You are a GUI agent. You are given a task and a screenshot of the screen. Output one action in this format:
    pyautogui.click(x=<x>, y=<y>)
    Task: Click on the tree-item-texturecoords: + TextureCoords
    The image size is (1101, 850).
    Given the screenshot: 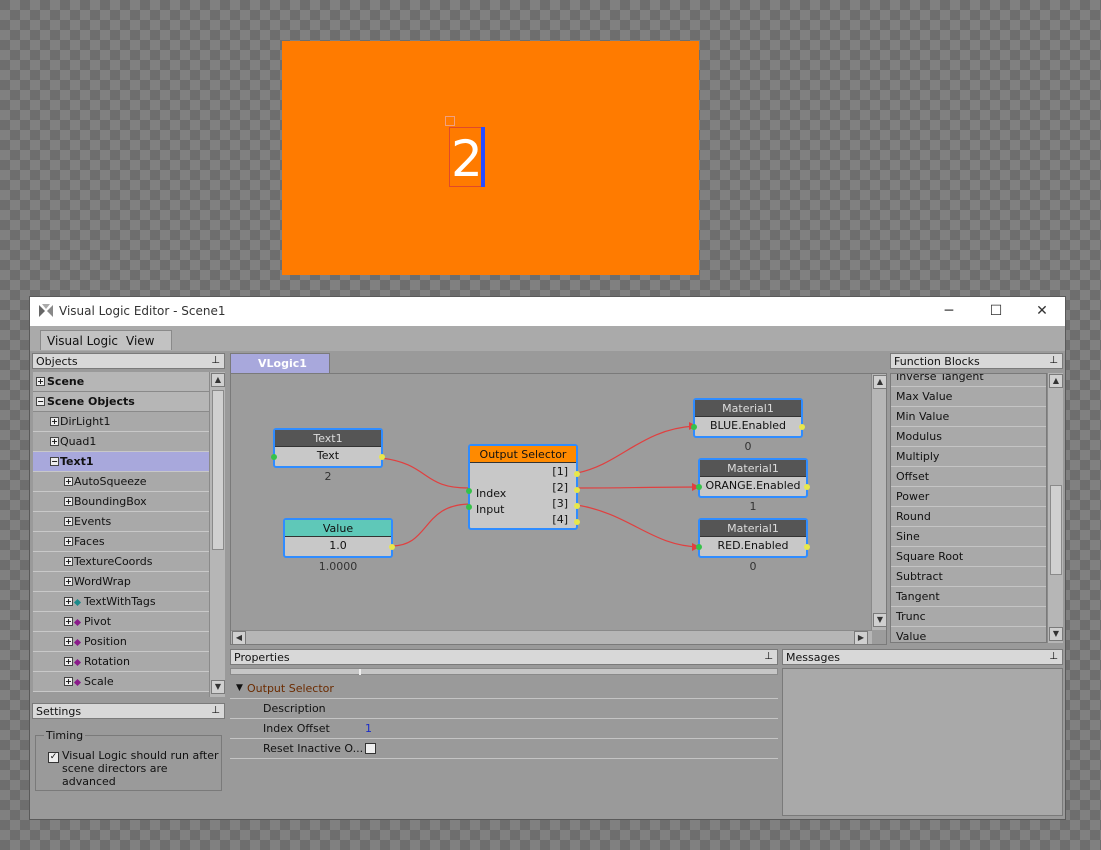 What is the action you would take?
    pyautogui.click(x=121, y=562)
    